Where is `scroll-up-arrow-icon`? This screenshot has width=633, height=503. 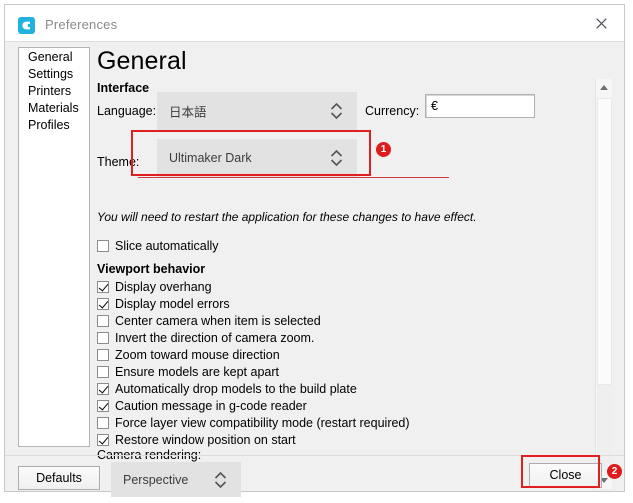 scroll-up-arrow-icon is located at coordinates (604, 87).